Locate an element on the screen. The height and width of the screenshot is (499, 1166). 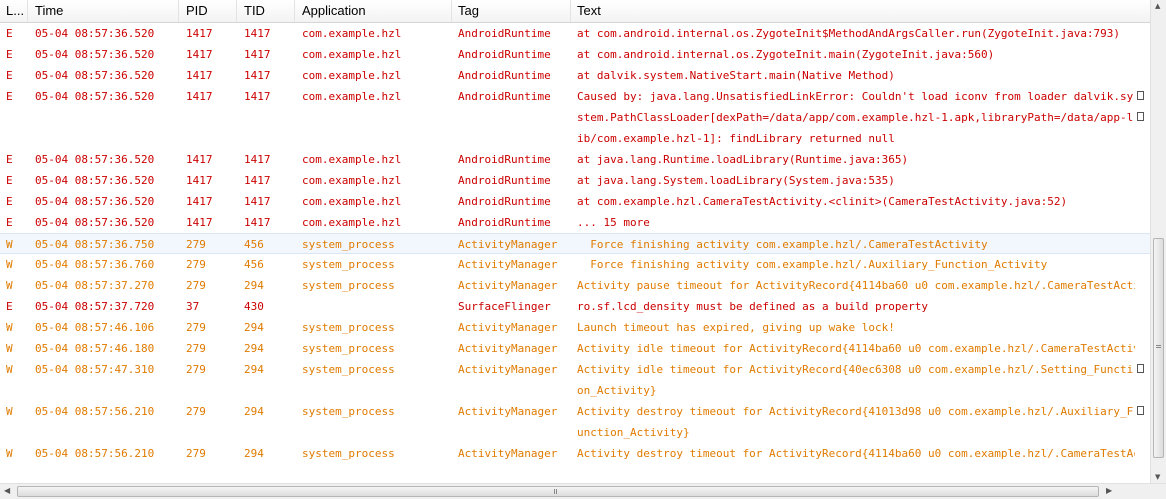
log-time: 05-04 08:57:47.310 is located at coordinates (95, 369).